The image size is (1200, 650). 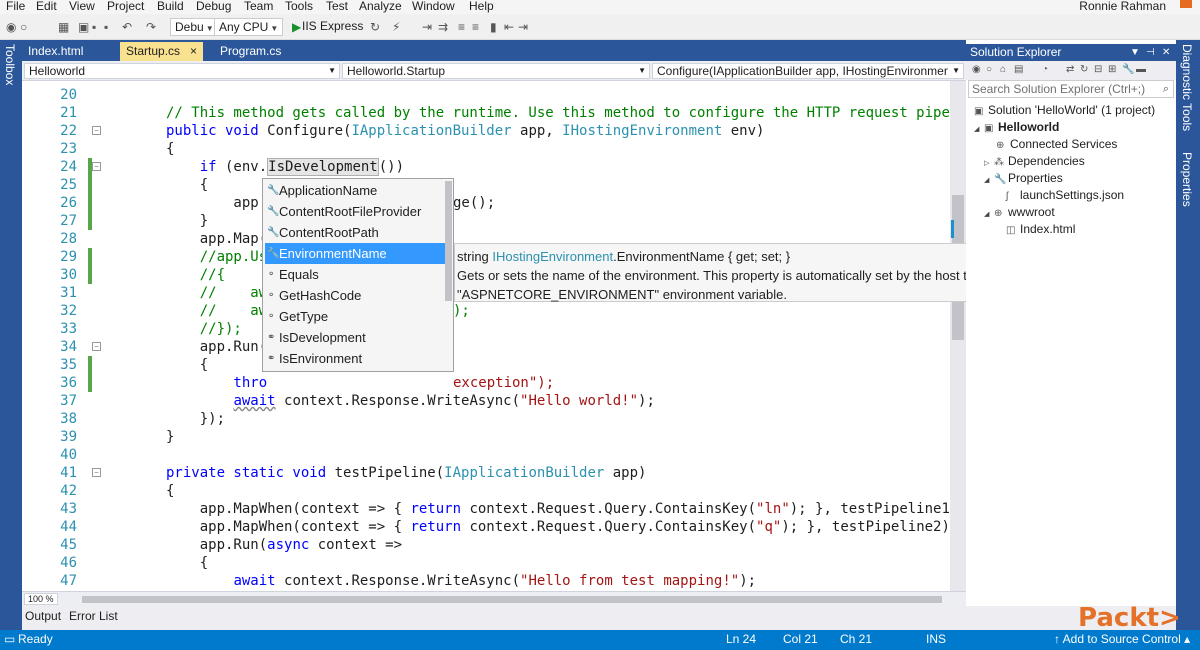 What do you see at coordinates (1098, 69) in the screenshot?
I see `collapse-all-icon: ⊟` at bounding box center [1098, 69].